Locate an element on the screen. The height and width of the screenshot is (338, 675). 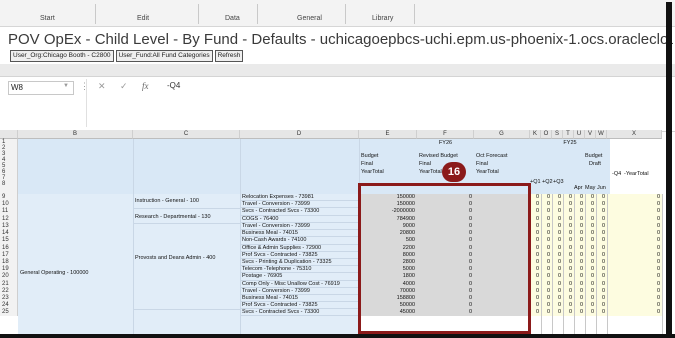
cancel-icon: ✕ is located at coordinates (102, 86).